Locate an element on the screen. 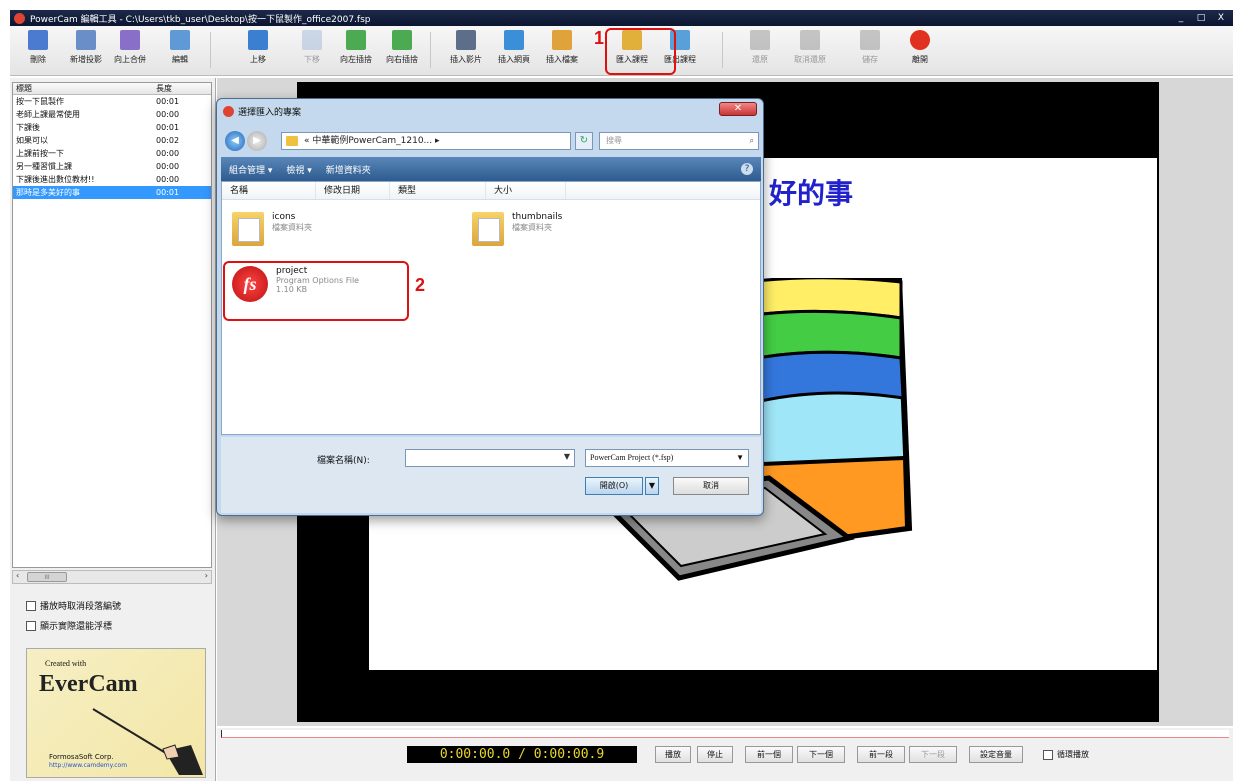 This screenshot has width=1233, height=781. list-item: 上課前按一下 00:00 is located at coordinates (112, 153).